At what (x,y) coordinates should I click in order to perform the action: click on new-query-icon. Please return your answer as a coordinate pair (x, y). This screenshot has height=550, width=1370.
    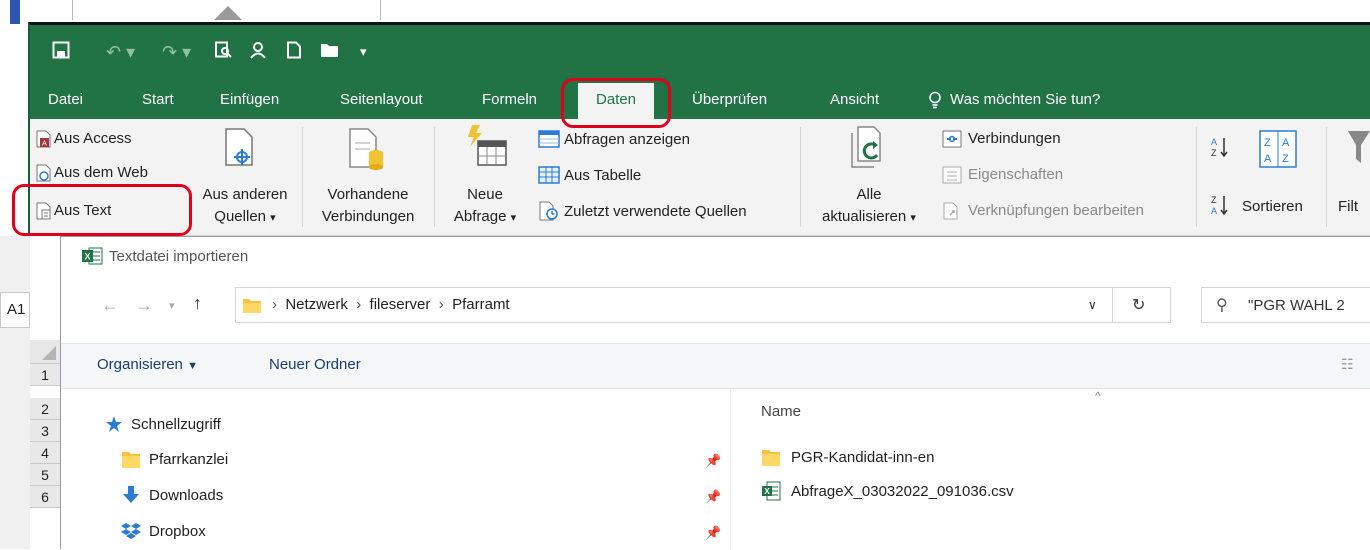
    Looking at the image, I should click on (489, 146).